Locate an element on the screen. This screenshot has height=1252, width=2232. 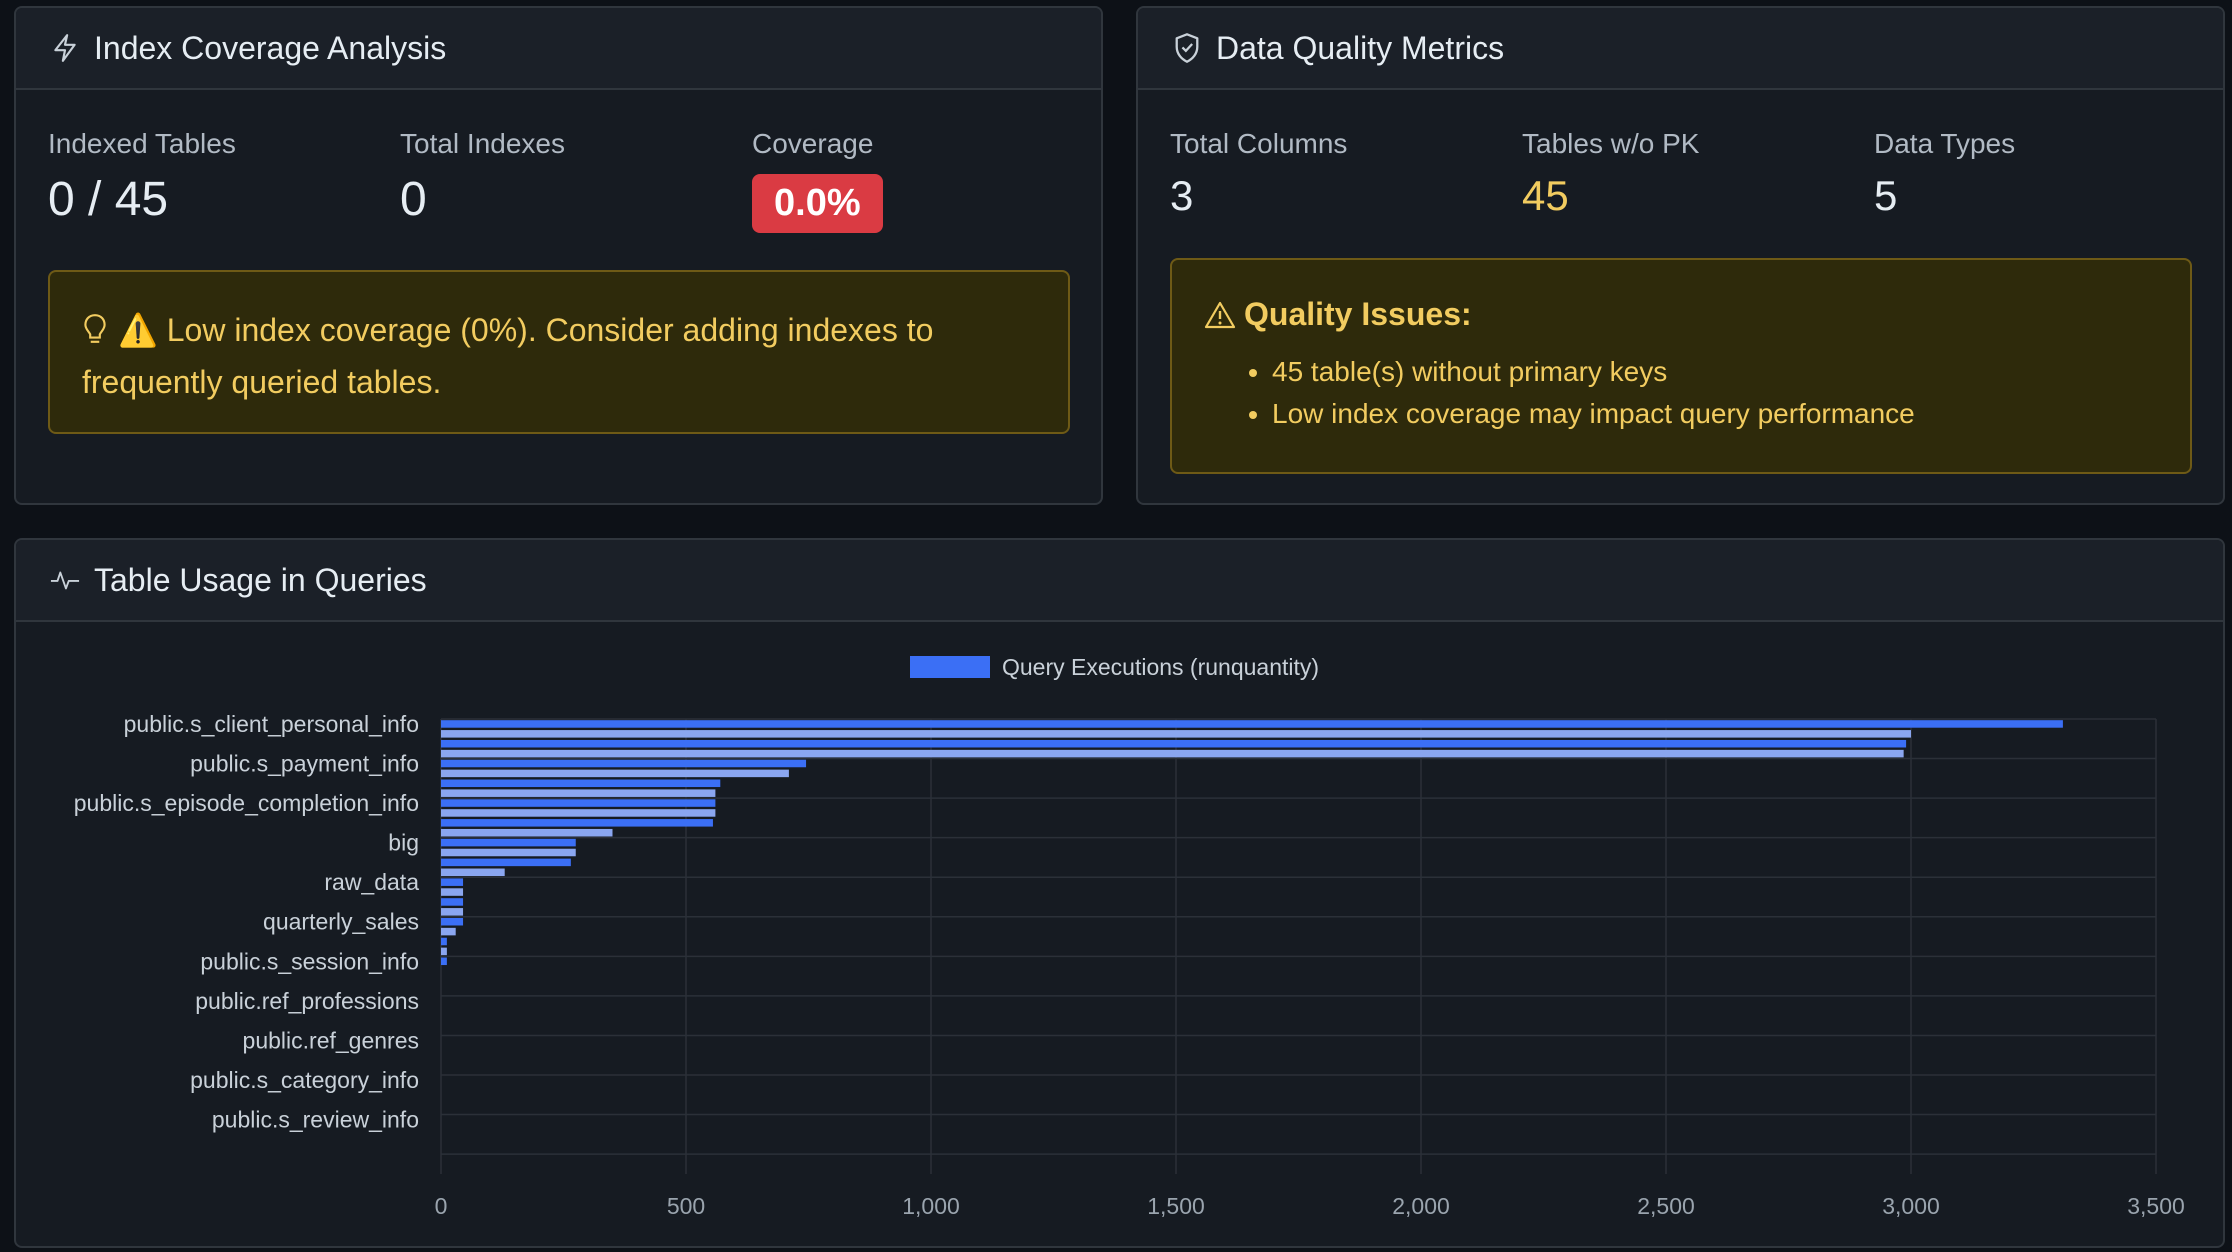
metric-label: Coverage is located at coordinates (813, 143).